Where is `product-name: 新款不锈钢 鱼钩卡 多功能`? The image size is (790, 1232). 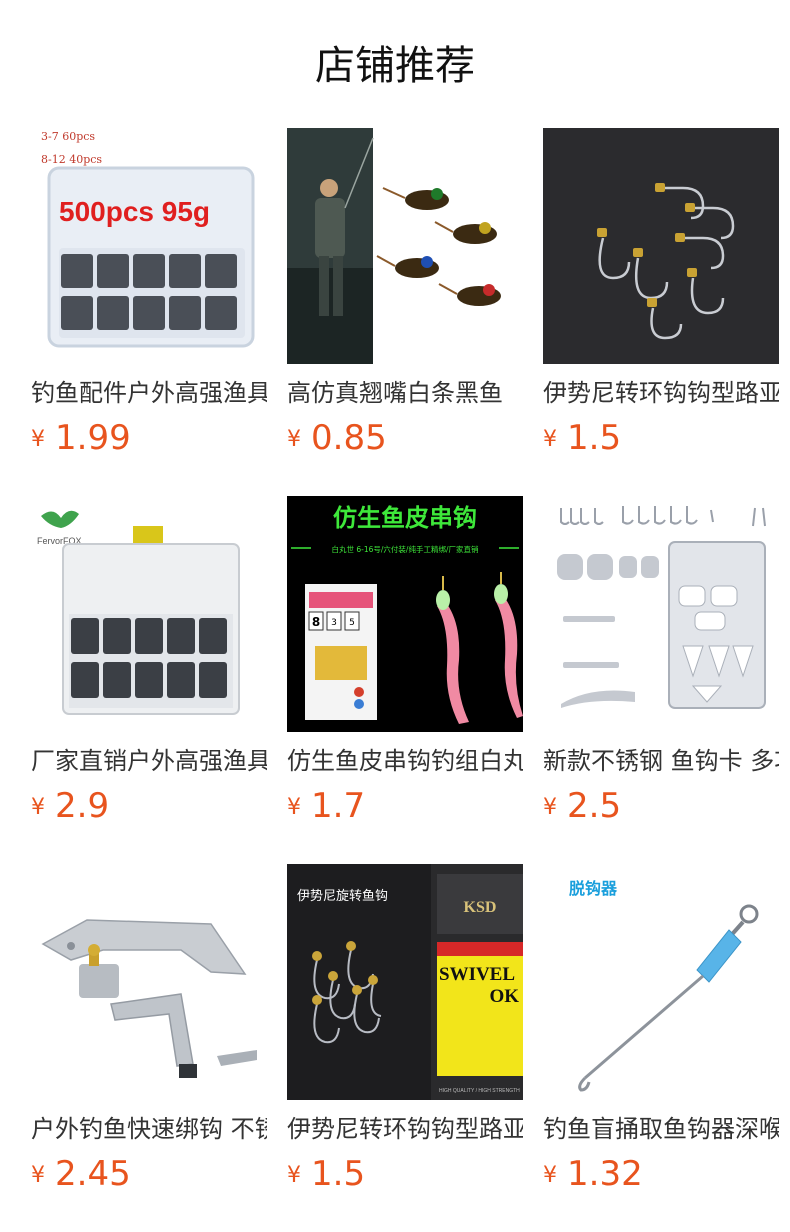
product-name: 新款不锈钢 鱼钩卡 多功能 is located at coordinates (661, 761).